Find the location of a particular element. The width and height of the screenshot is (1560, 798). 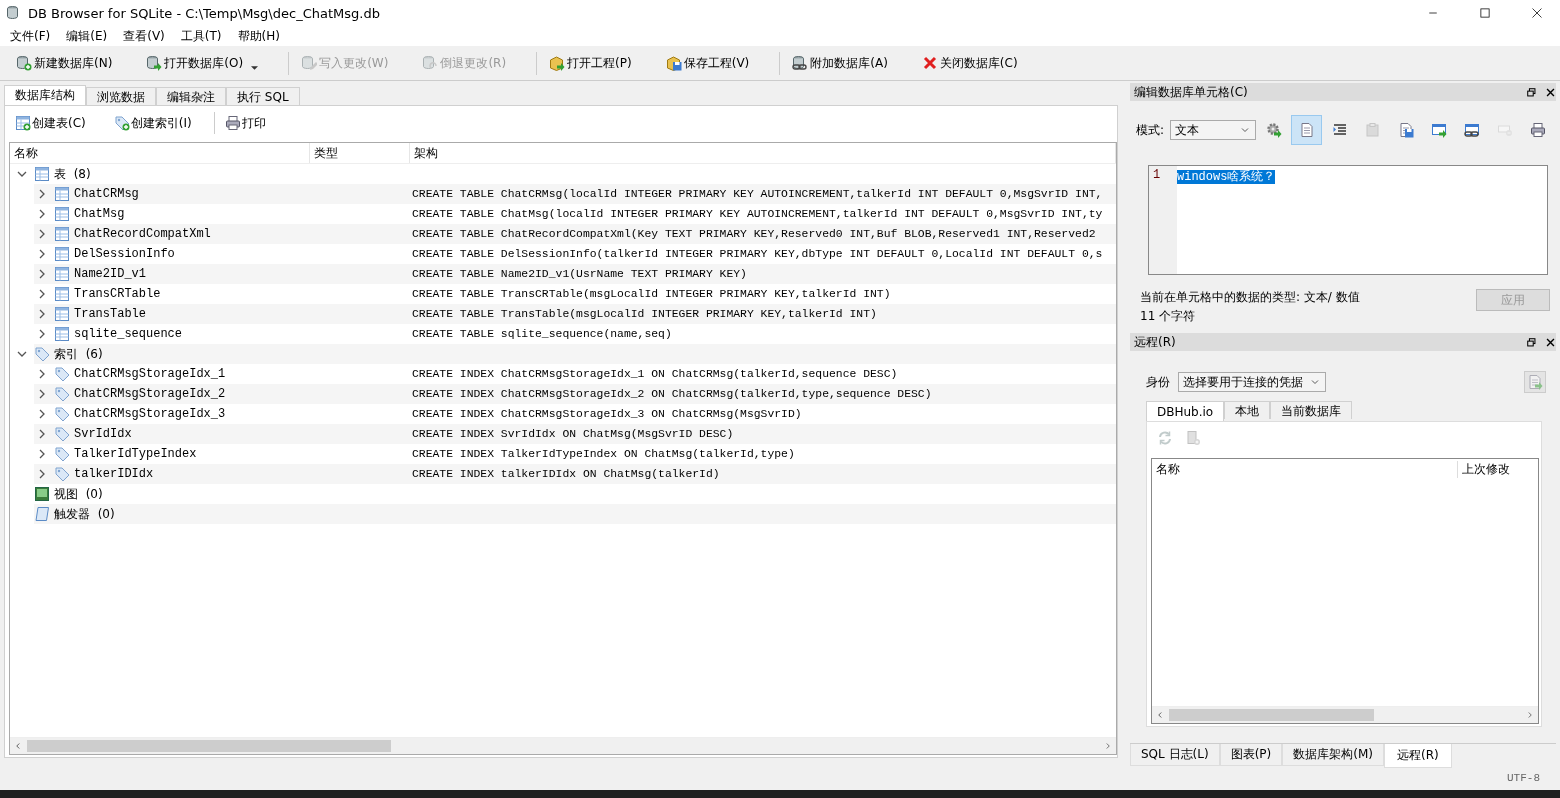

database-undo-icon is located at coordinates (430, 63).